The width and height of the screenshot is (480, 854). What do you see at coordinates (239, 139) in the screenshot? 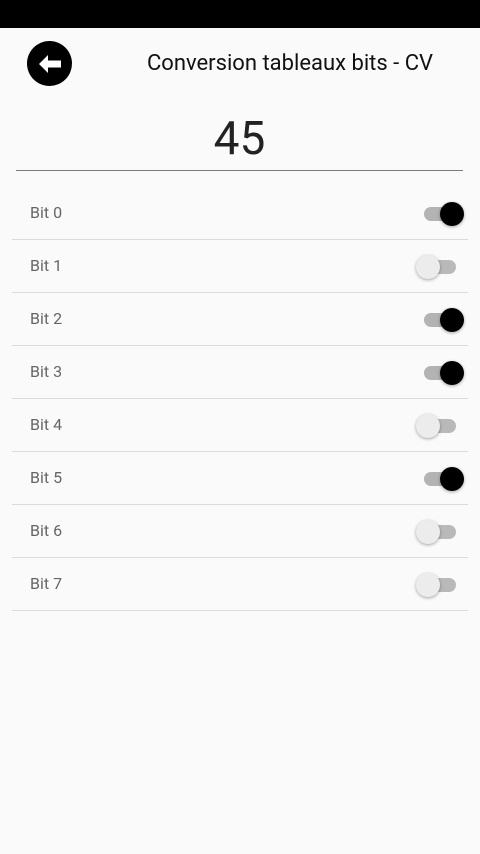
I see `cv-value-input: 45` at bounding box center [239, 139].